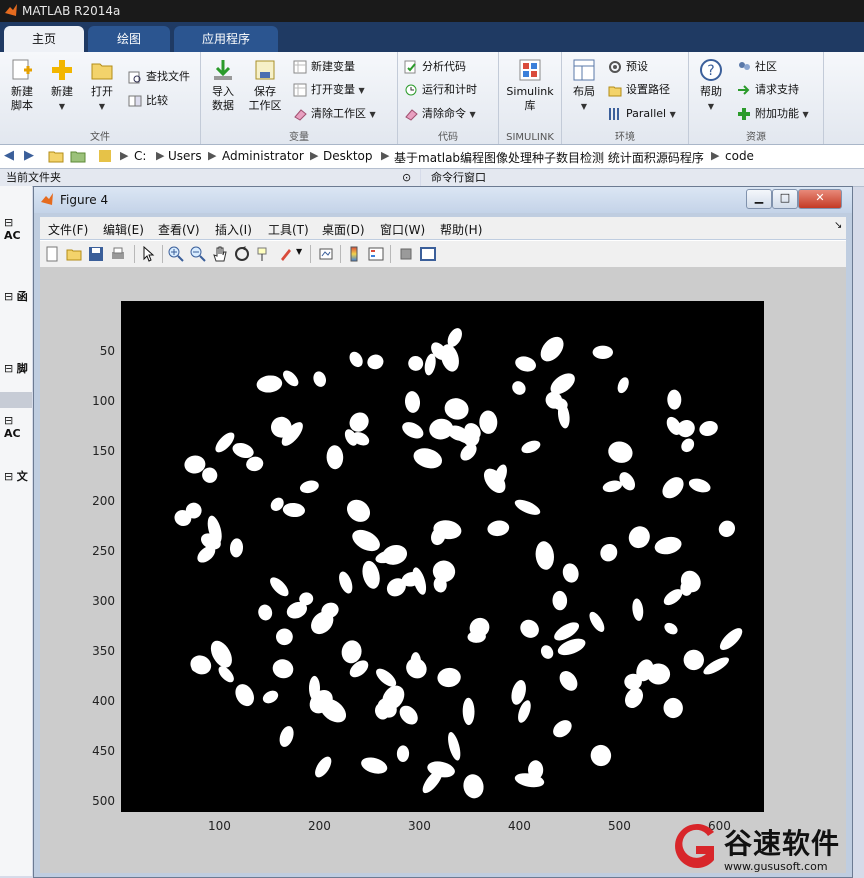 This screenshot has height=878, width=864. Describe the element at coordinates (176, 254) in the screenshot. I see `zoom-in-icon` at that location.